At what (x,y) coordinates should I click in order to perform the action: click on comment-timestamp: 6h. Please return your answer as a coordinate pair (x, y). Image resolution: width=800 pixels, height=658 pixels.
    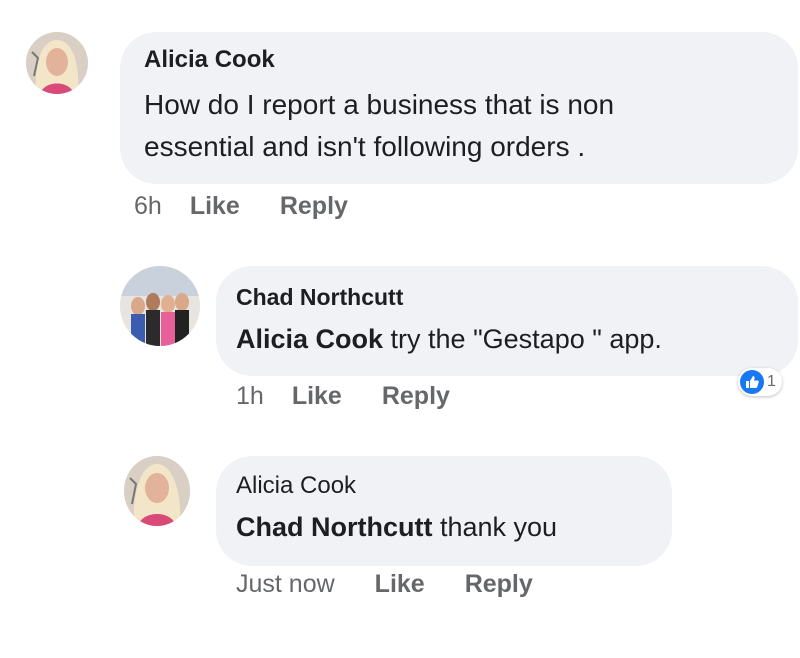
    Looking at the image, I should click on (148, 206).